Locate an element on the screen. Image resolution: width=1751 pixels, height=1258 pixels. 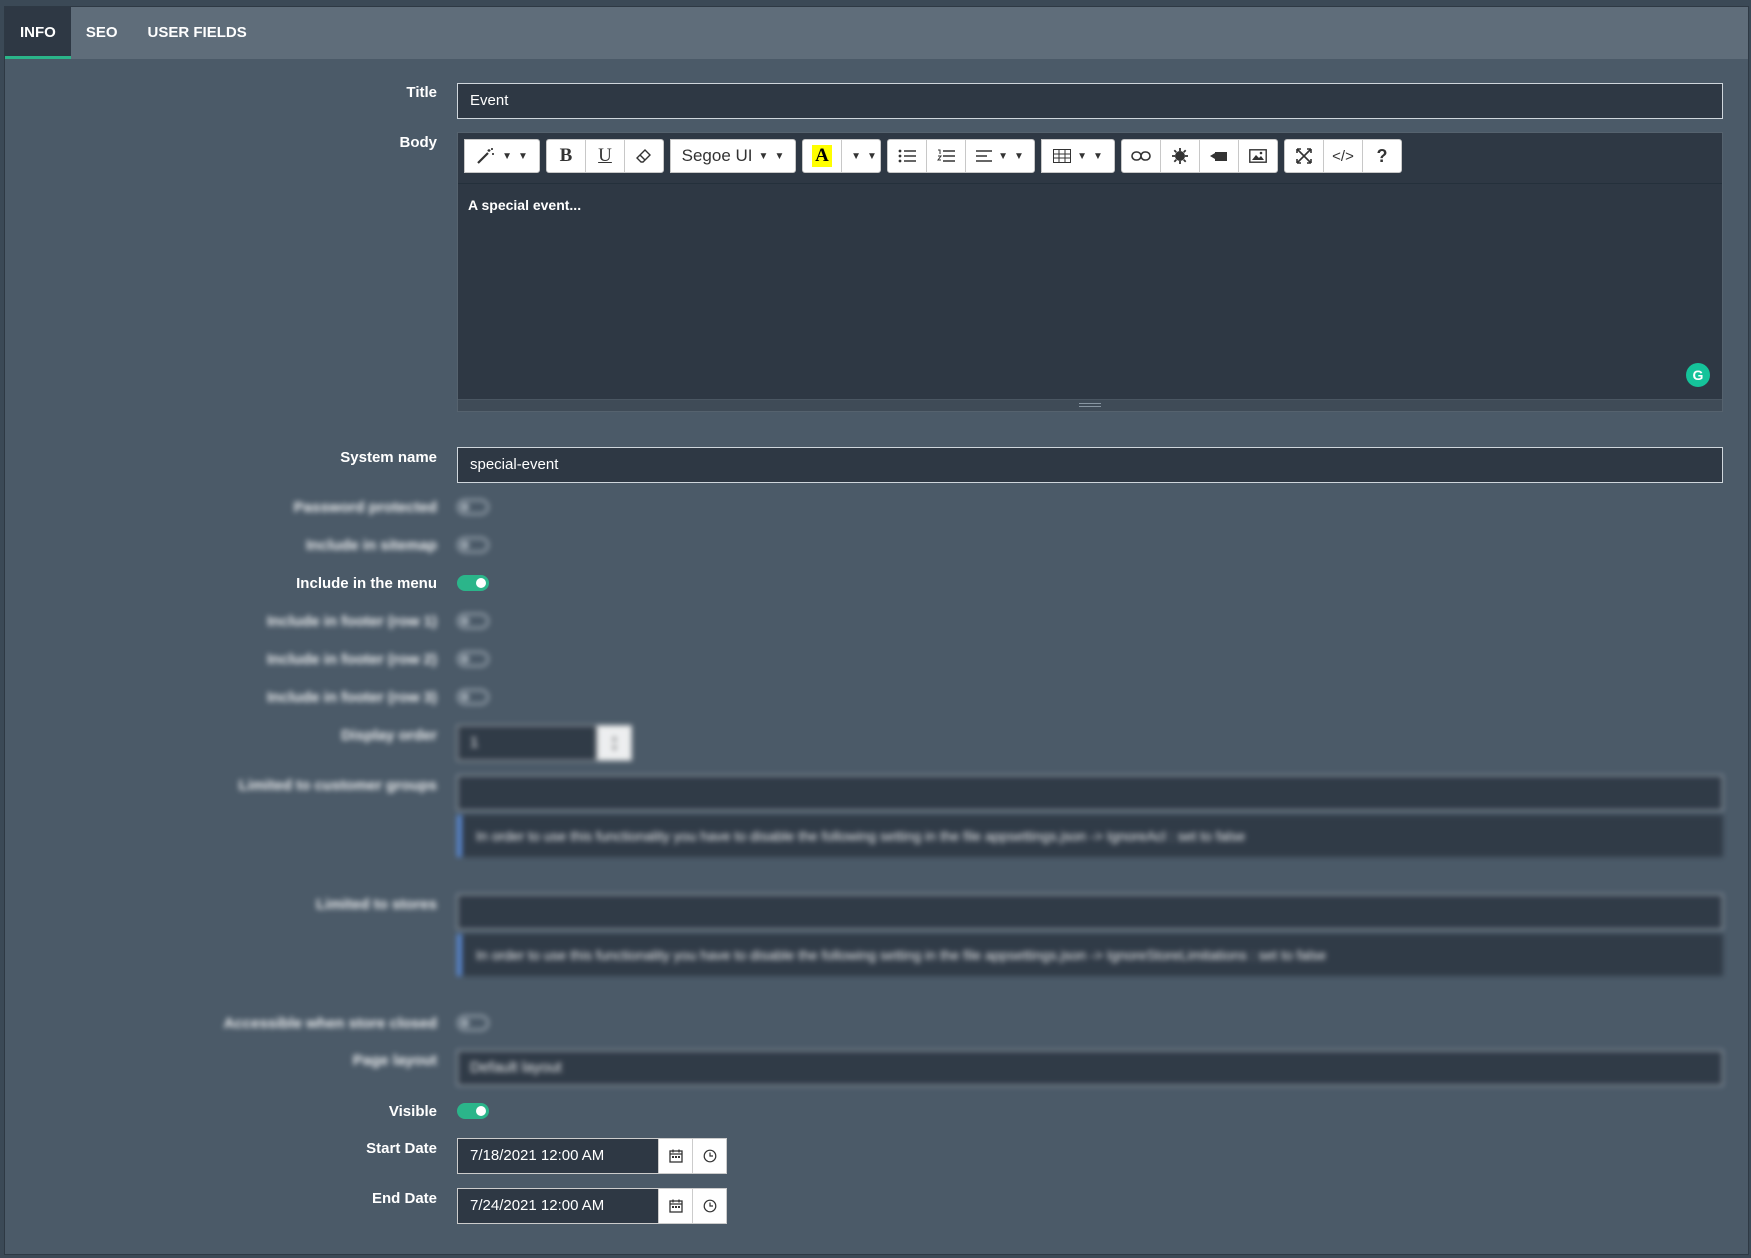
bold-button: B is located at coordinates (566, 156).